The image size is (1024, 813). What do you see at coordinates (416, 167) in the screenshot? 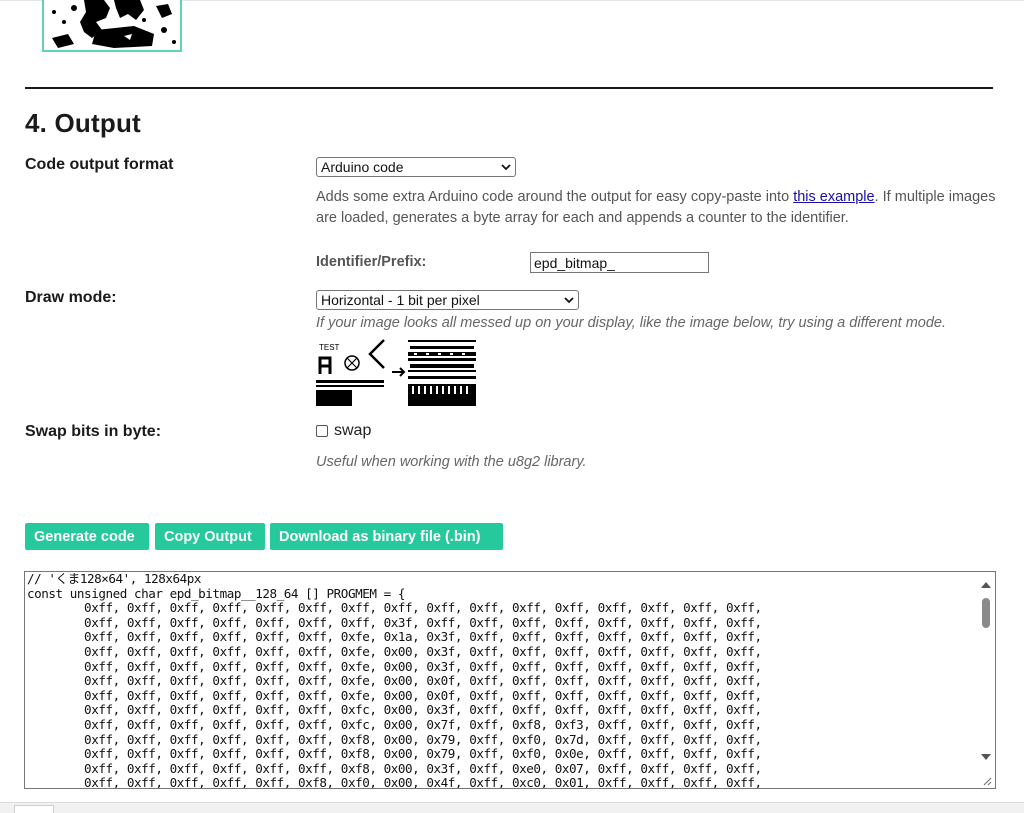
I see `code-format-select: Arduino code` at bounding box center [416, 167].